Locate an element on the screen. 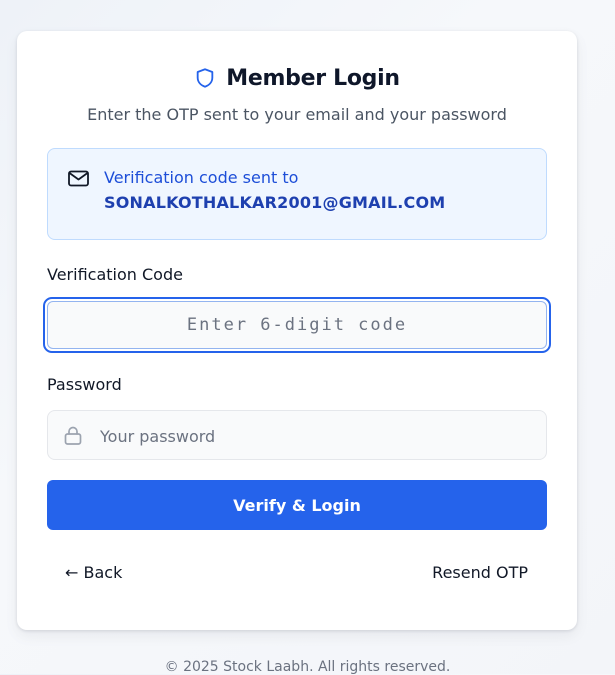 This screenshot has width=615, height=675. shield-icon is located at coordinates (205, 78).